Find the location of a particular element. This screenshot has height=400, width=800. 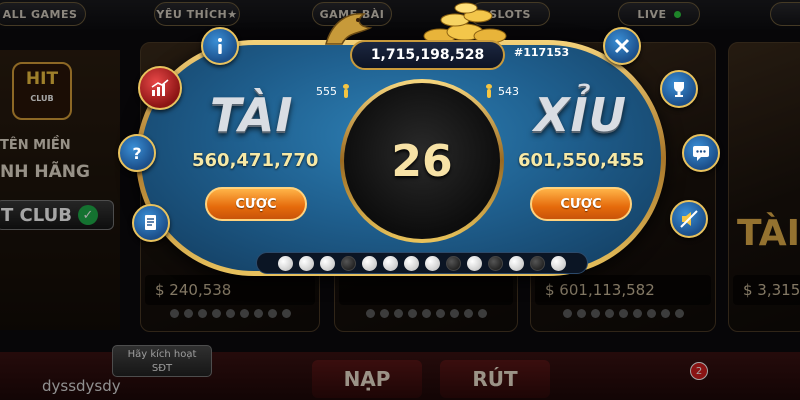

tai-player-count-value: 555 is located at coordinates (326, 91).